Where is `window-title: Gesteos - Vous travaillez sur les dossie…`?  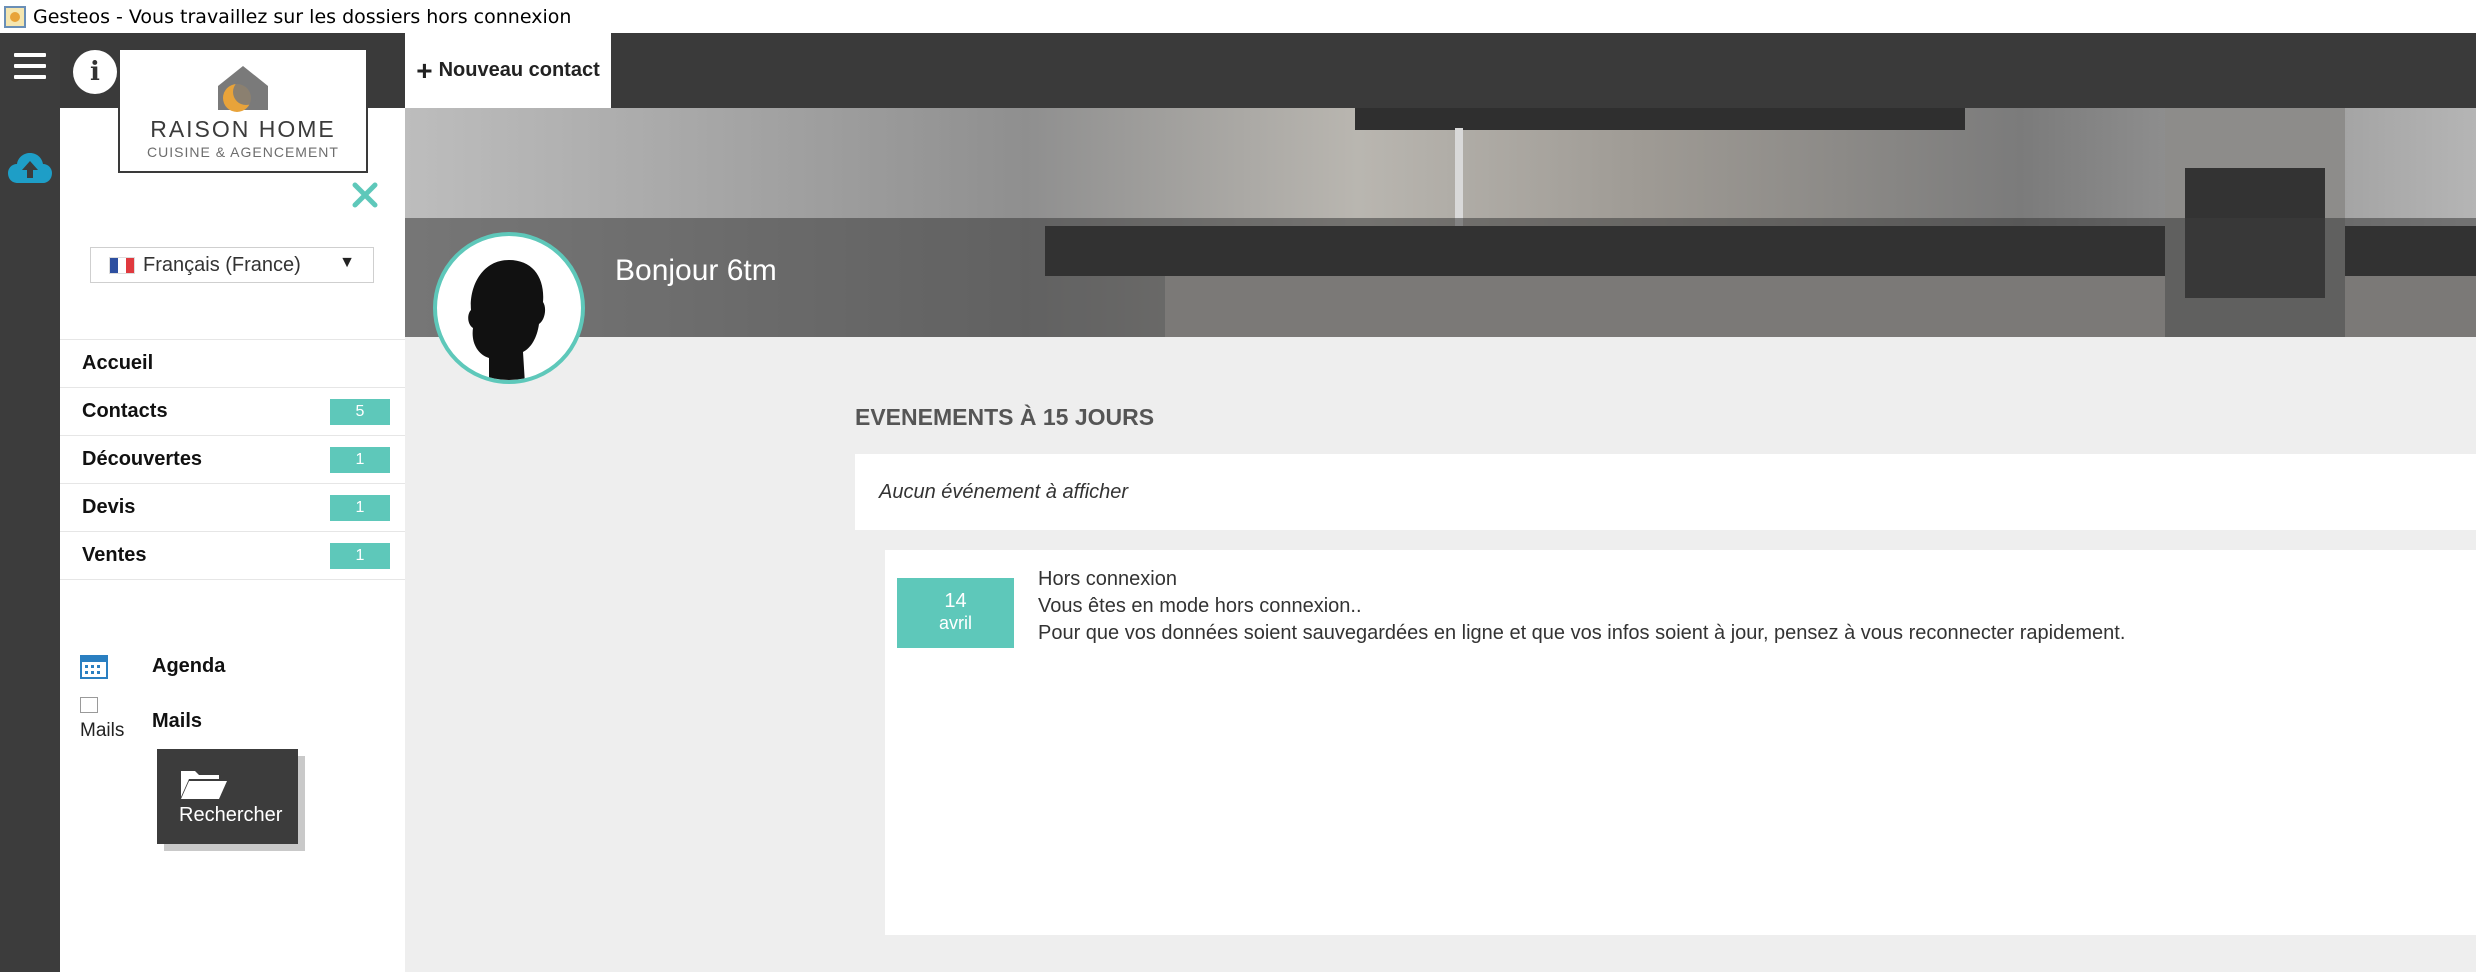
window-title: Gesteos - Vous travaillez sur les dossie… is located at coordinates (302, 16).